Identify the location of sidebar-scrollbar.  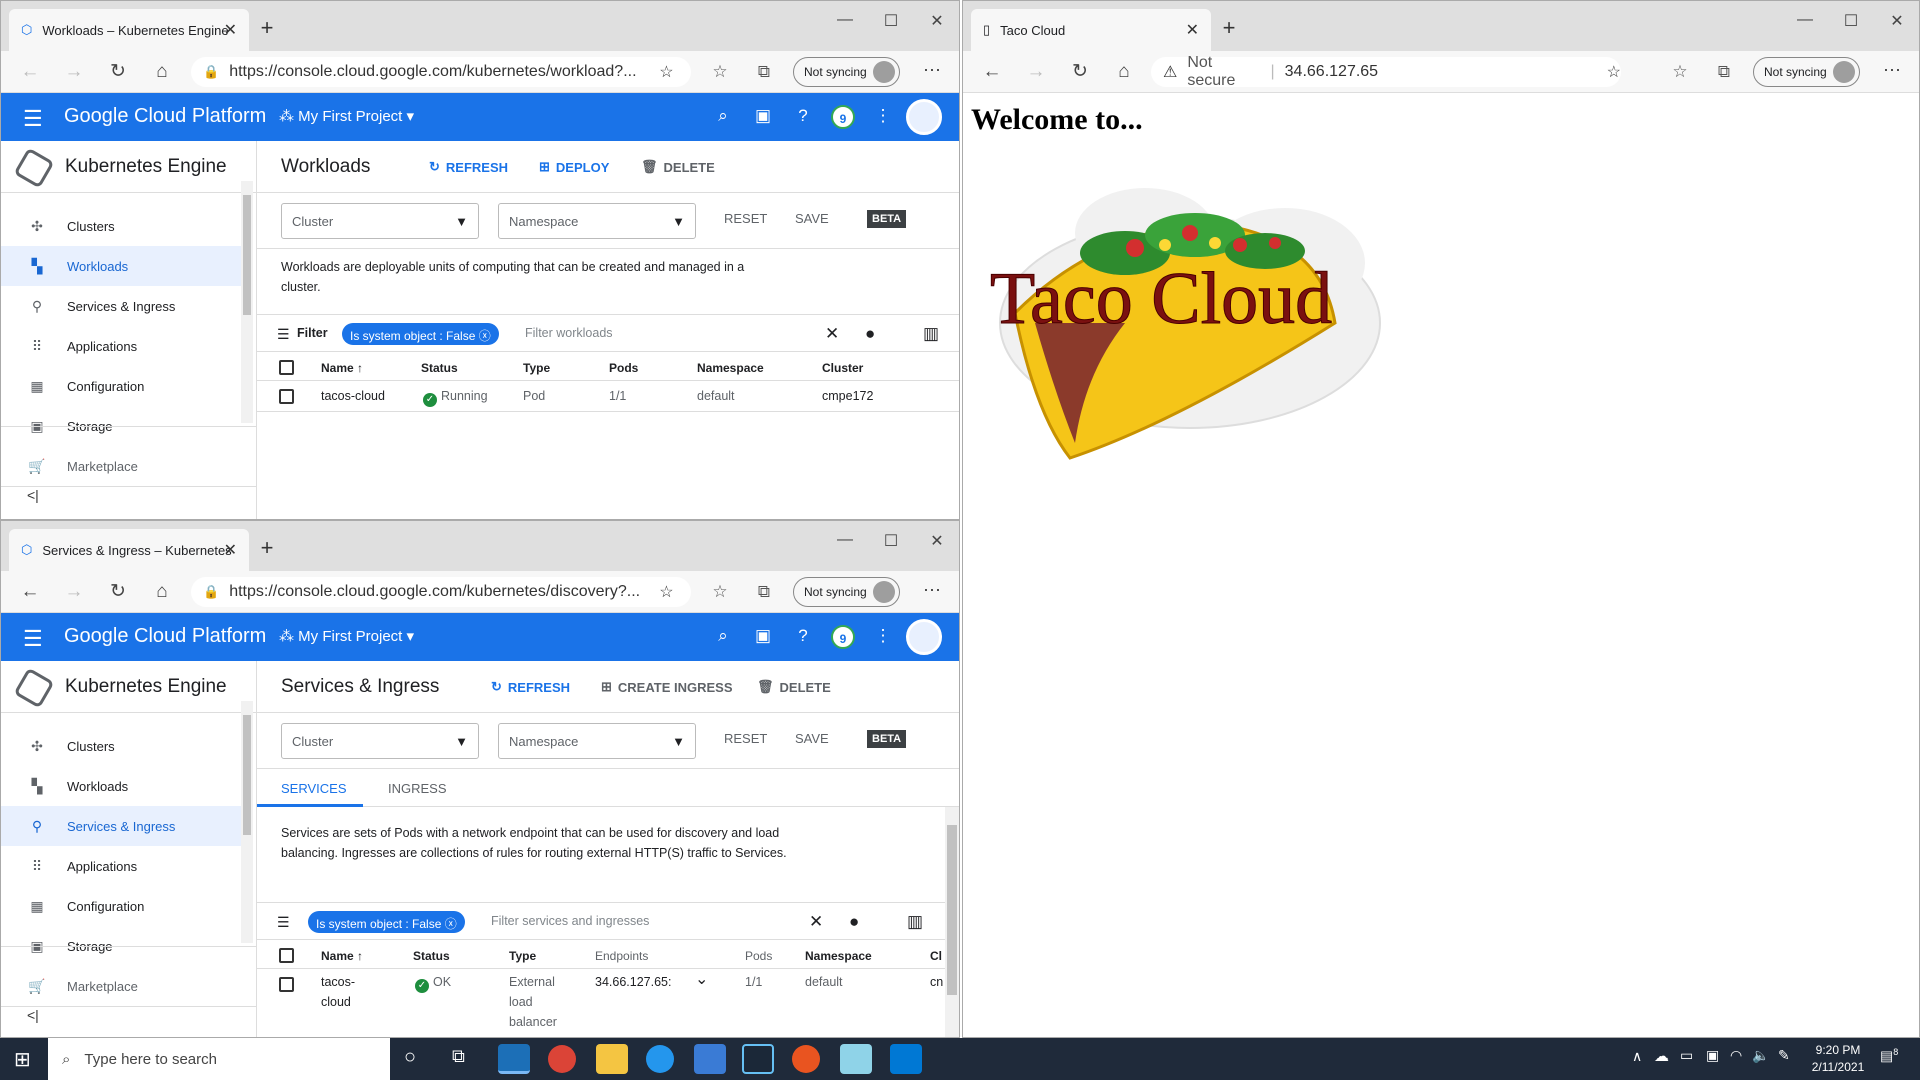
(247, 302).